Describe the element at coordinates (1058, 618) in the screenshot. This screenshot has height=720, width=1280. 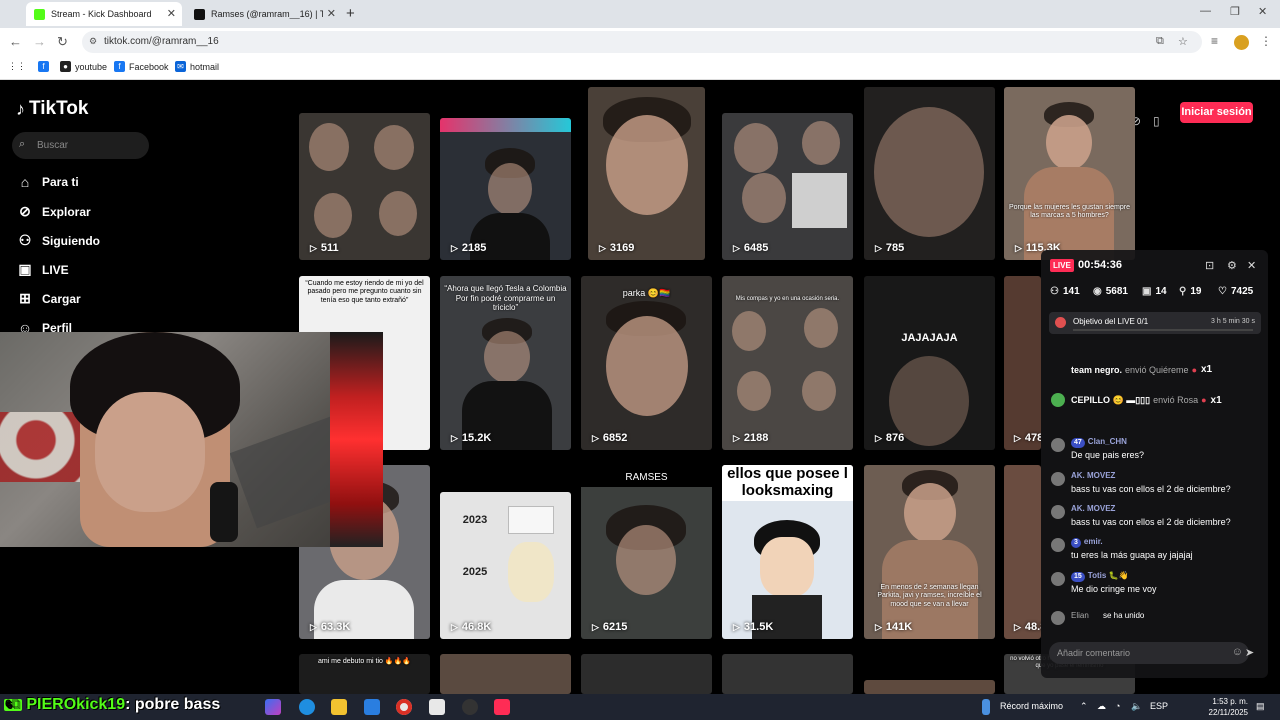
I see `avatar` at that location.